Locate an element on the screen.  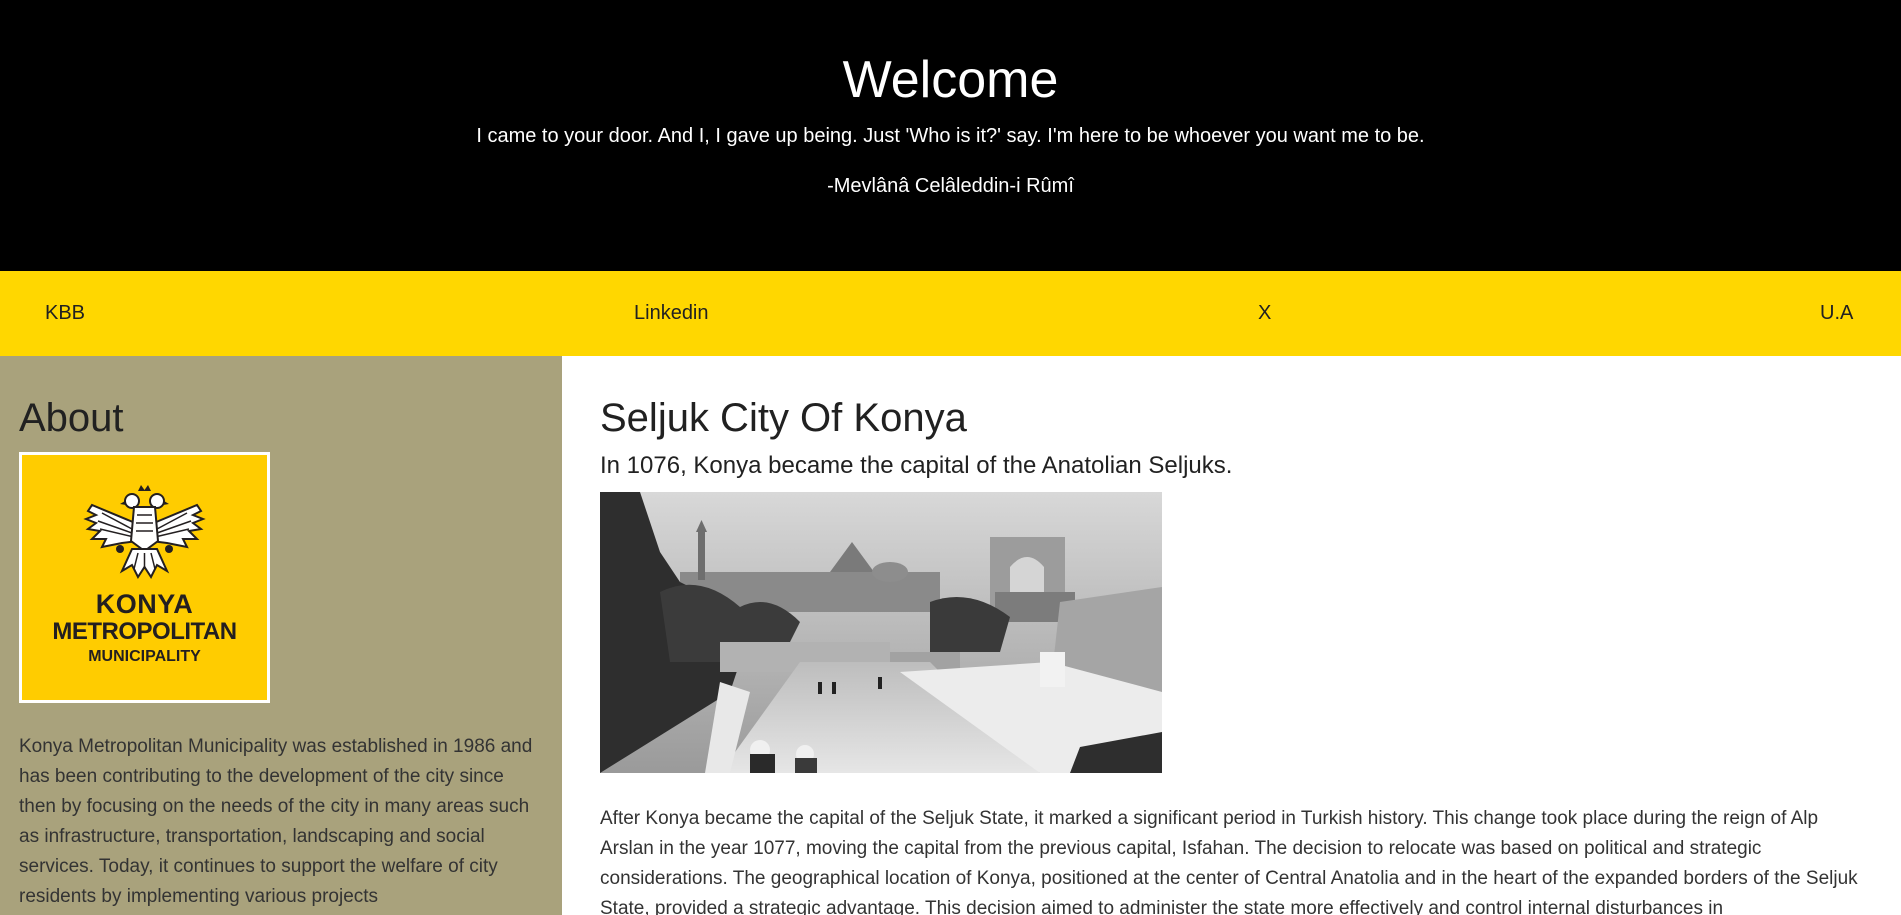
logo-text-metropolitan: METROPOLITAN is located at coordinates (144, 631).